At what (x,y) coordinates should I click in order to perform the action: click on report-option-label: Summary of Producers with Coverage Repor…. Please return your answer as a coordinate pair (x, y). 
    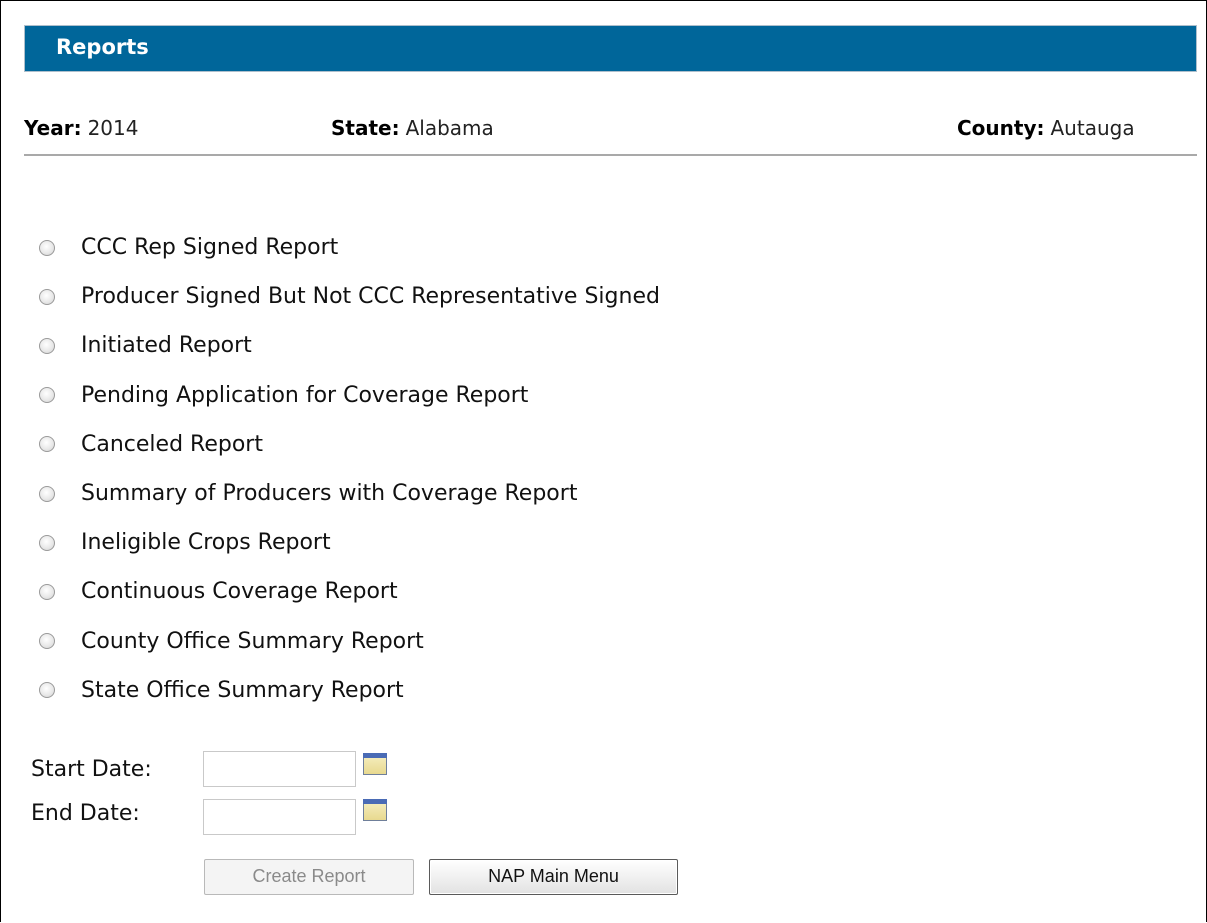
    Looking at the image, I should click on (329, 493).